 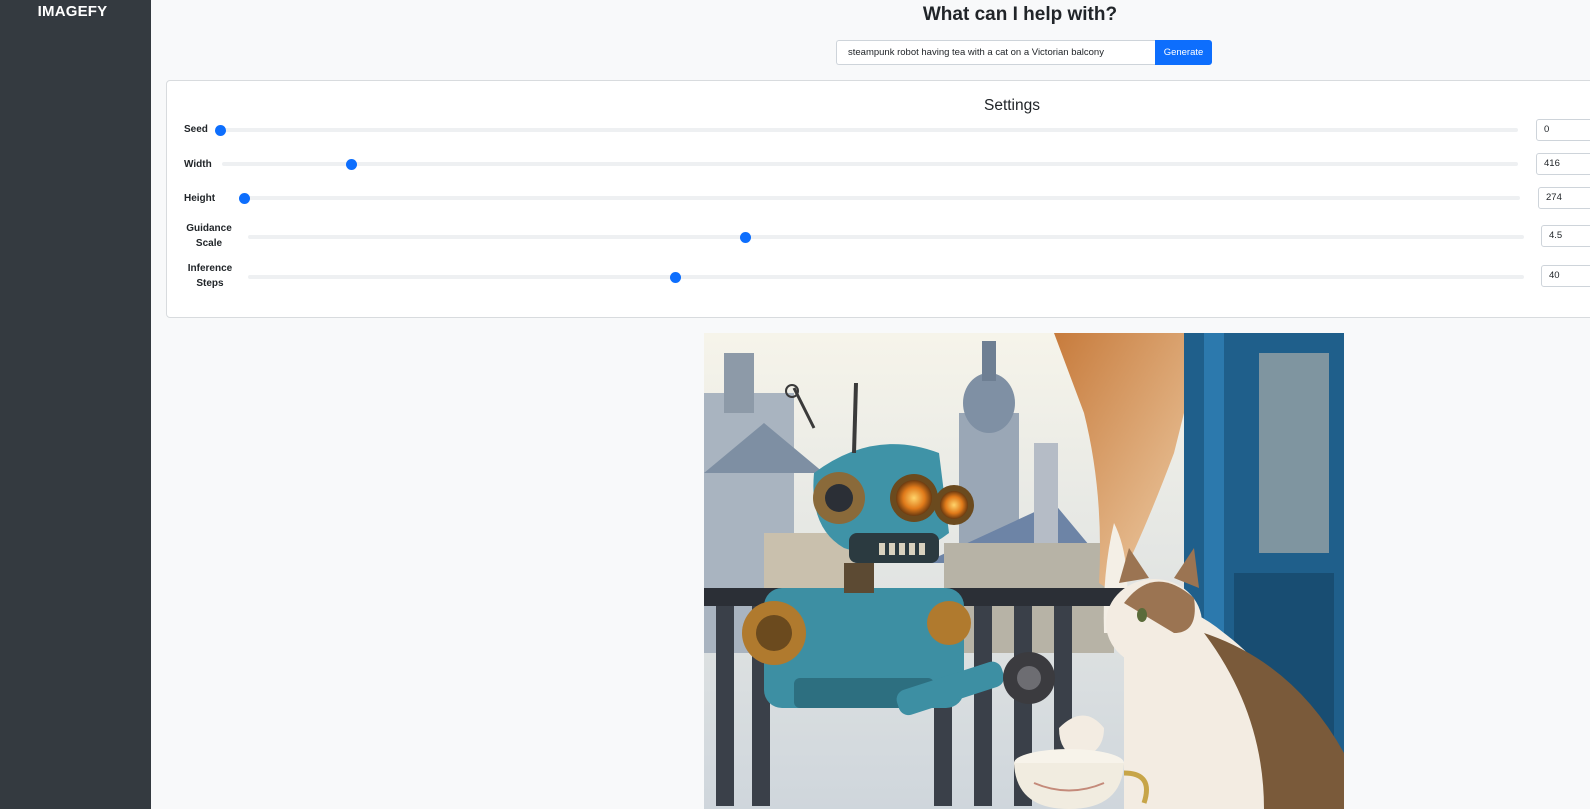 I want to click on guidance-label: Guidance Scale, so click(x=209, y=236).